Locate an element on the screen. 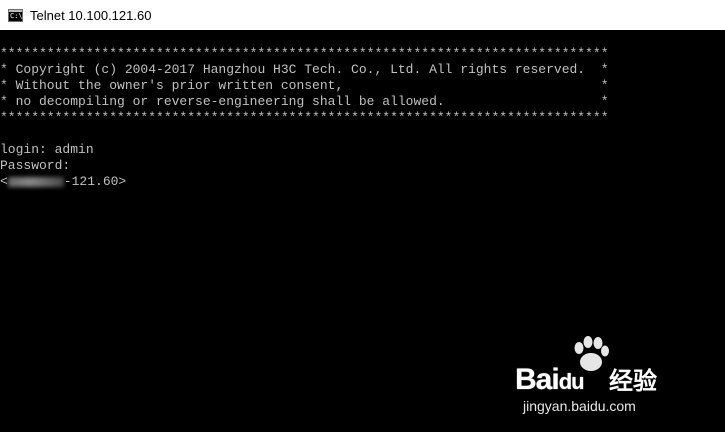 The height and width of the screenshot is (432, 725). login-line: login: admin is located at coordinates (47, 149).